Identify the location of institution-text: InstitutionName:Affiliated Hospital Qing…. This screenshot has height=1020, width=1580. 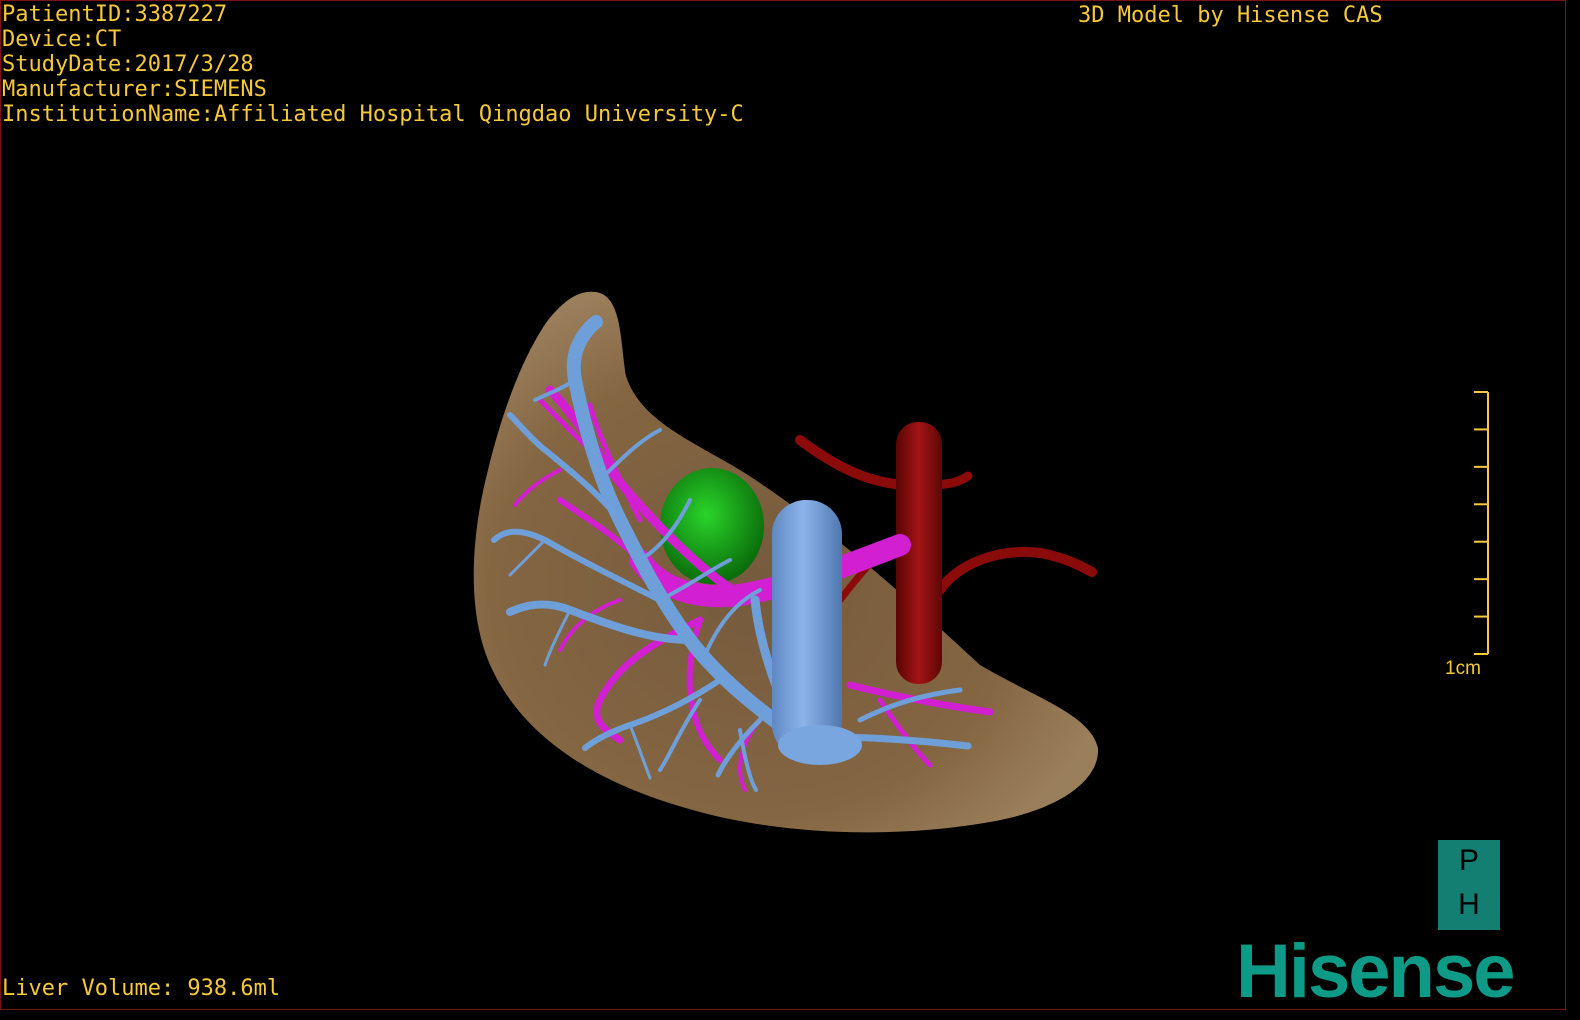
(373, 114).